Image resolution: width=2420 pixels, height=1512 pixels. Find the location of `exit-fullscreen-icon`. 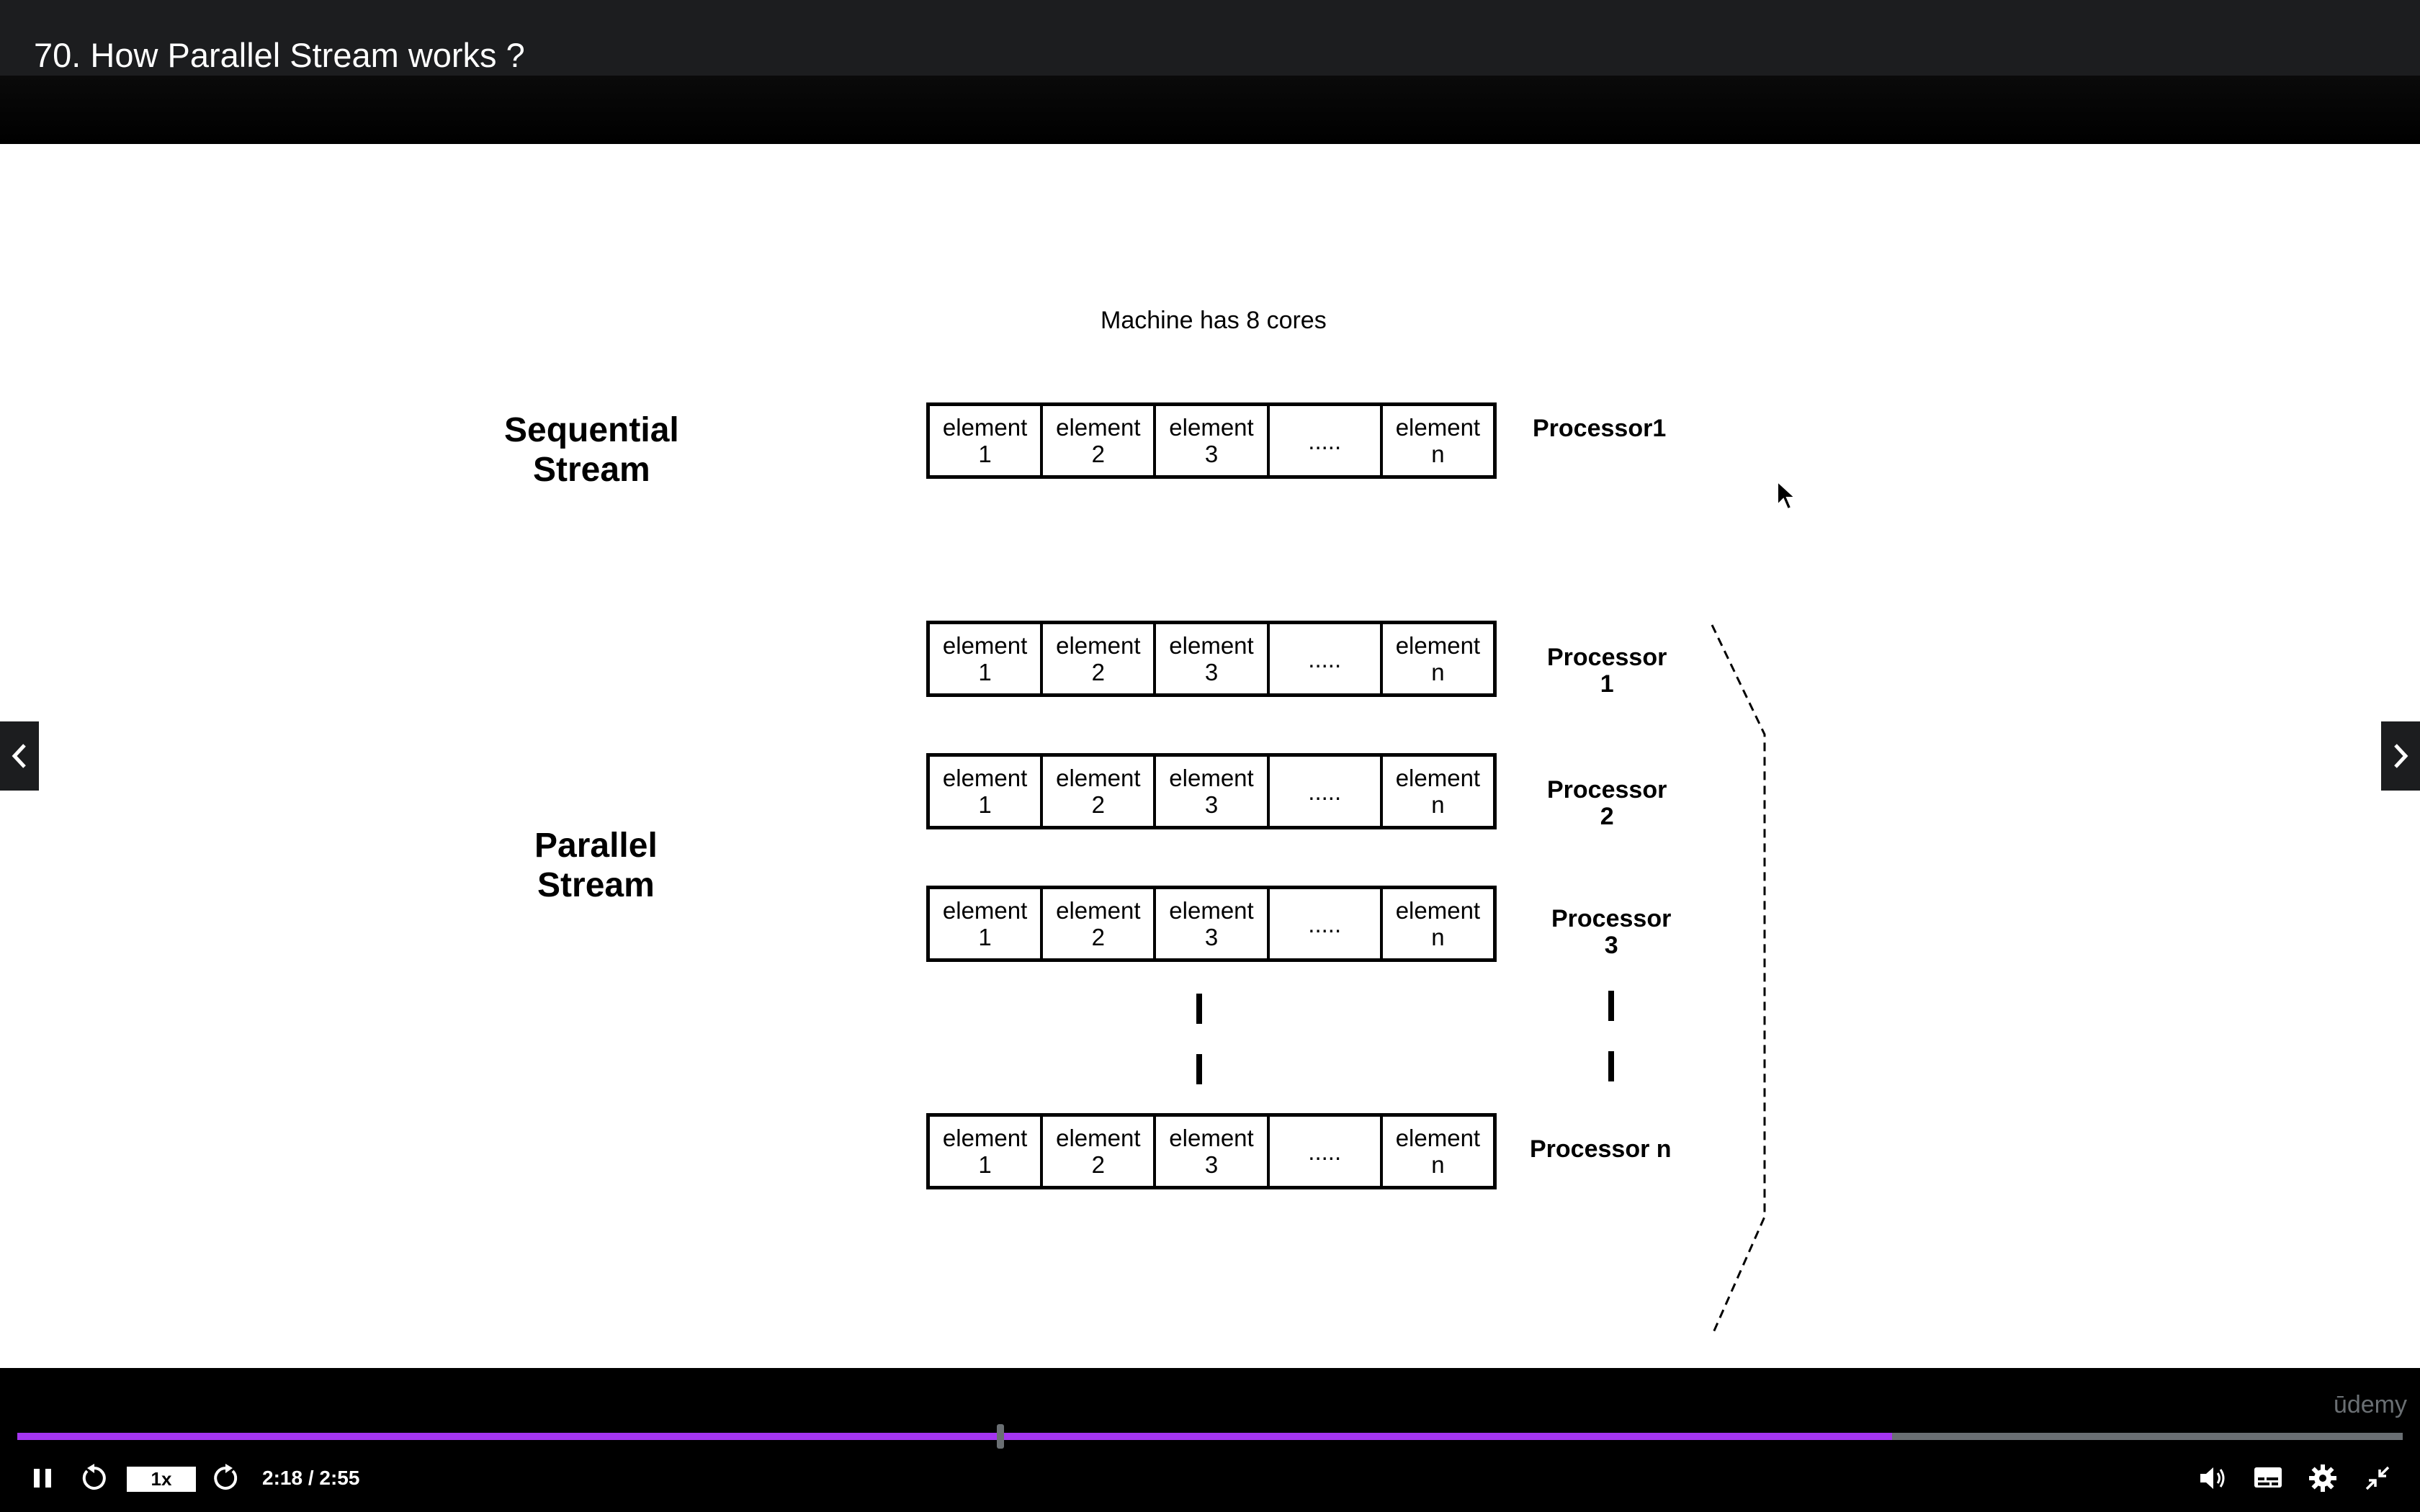

exit-fullscreen-icon is located at coordinates (2377, 1478).